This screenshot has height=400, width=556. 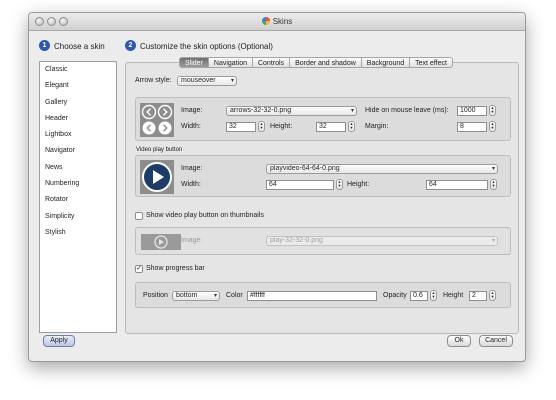 What do you see at coordinates (192, 110) in the screenshot?
I see `arrows-image-label: Image:` at bounding box center [192, 110].